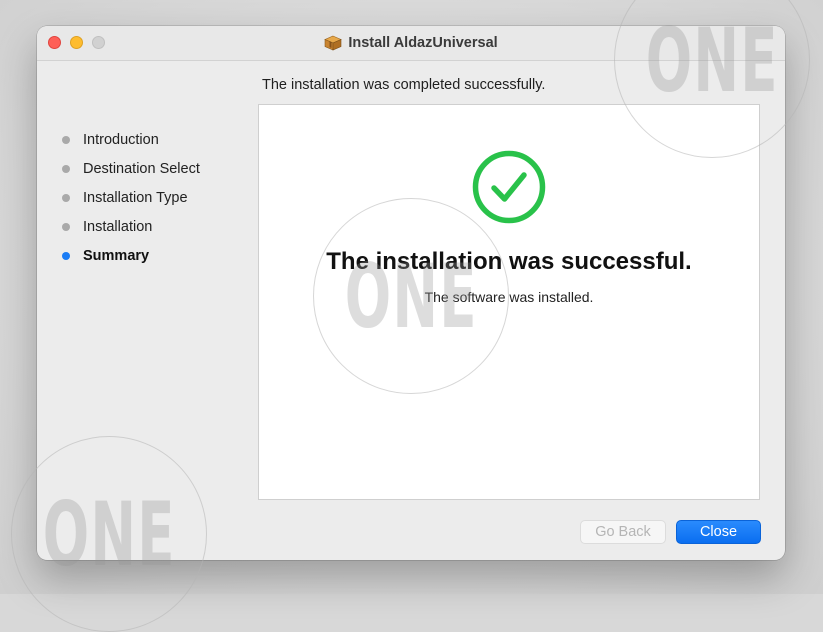 The height and width of the screenshot is (632, 823). I want to click on step-installation: Installation, so click(130, 230).